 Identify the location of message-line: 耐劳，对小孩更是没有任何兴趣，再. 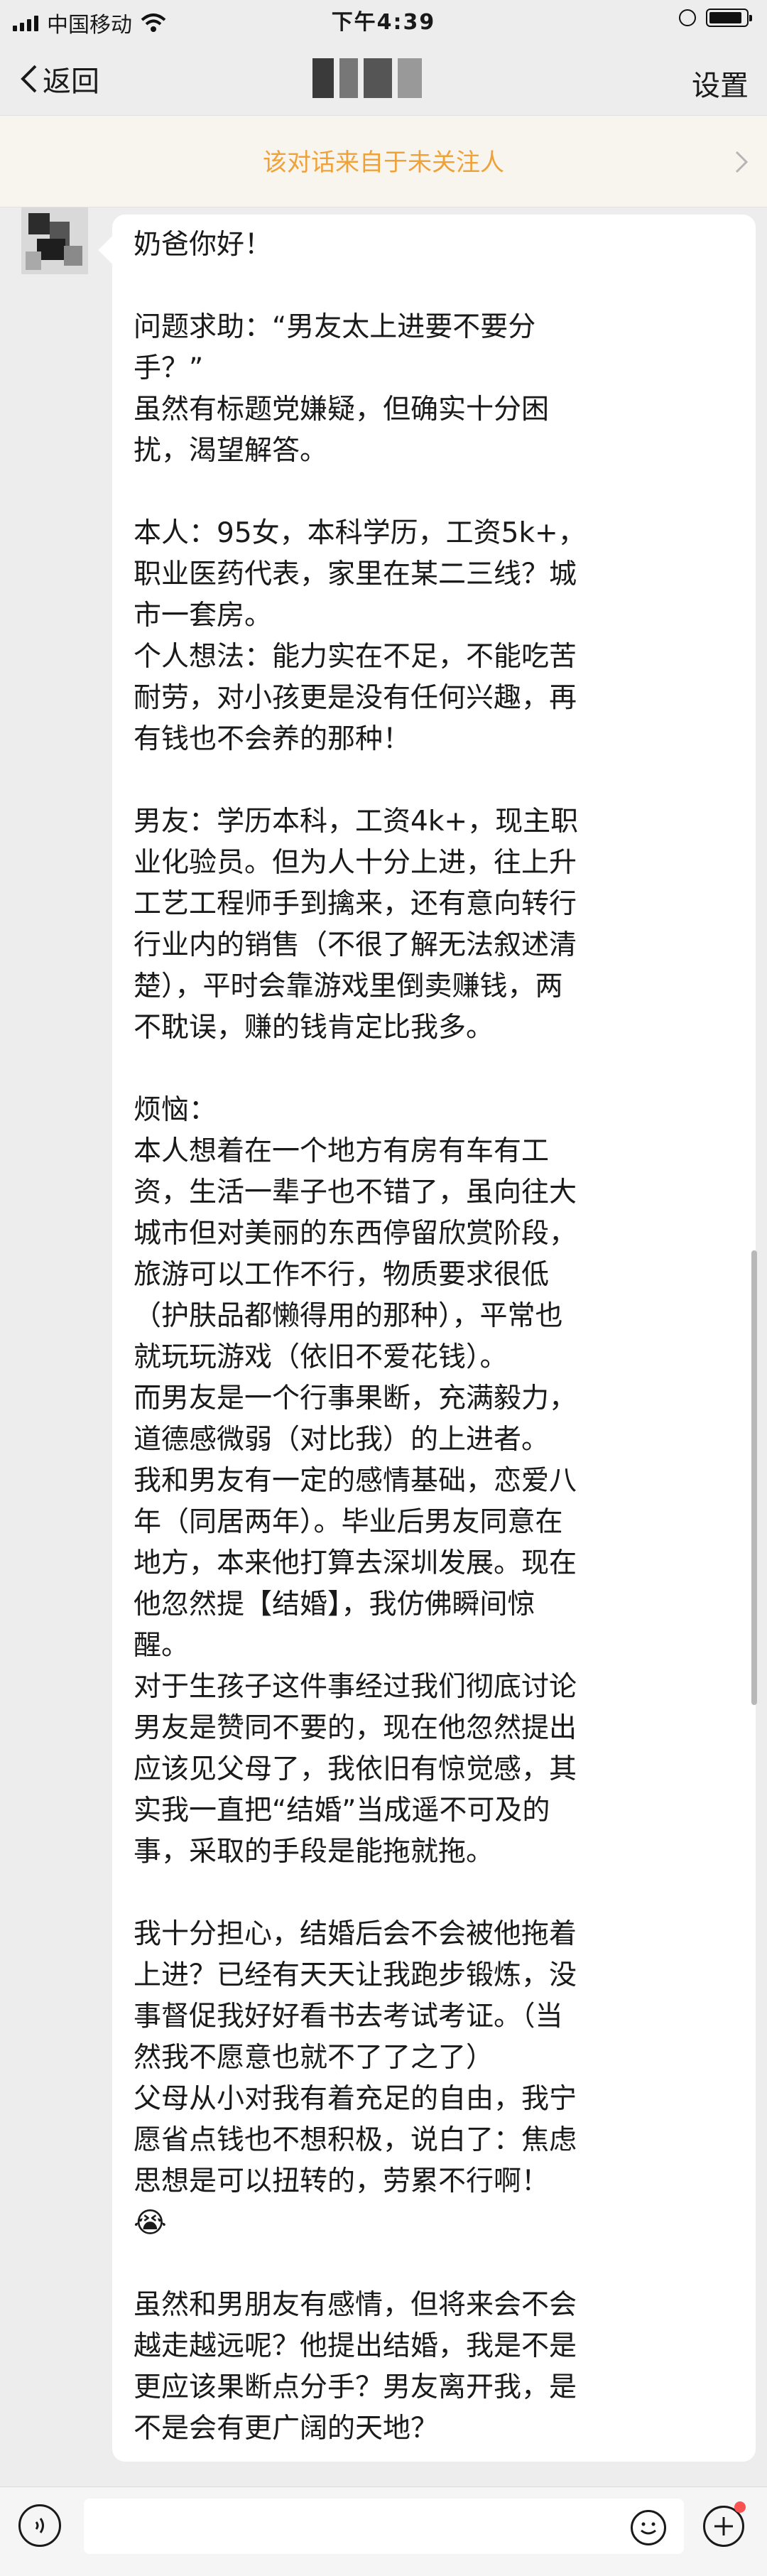
(355, 698).